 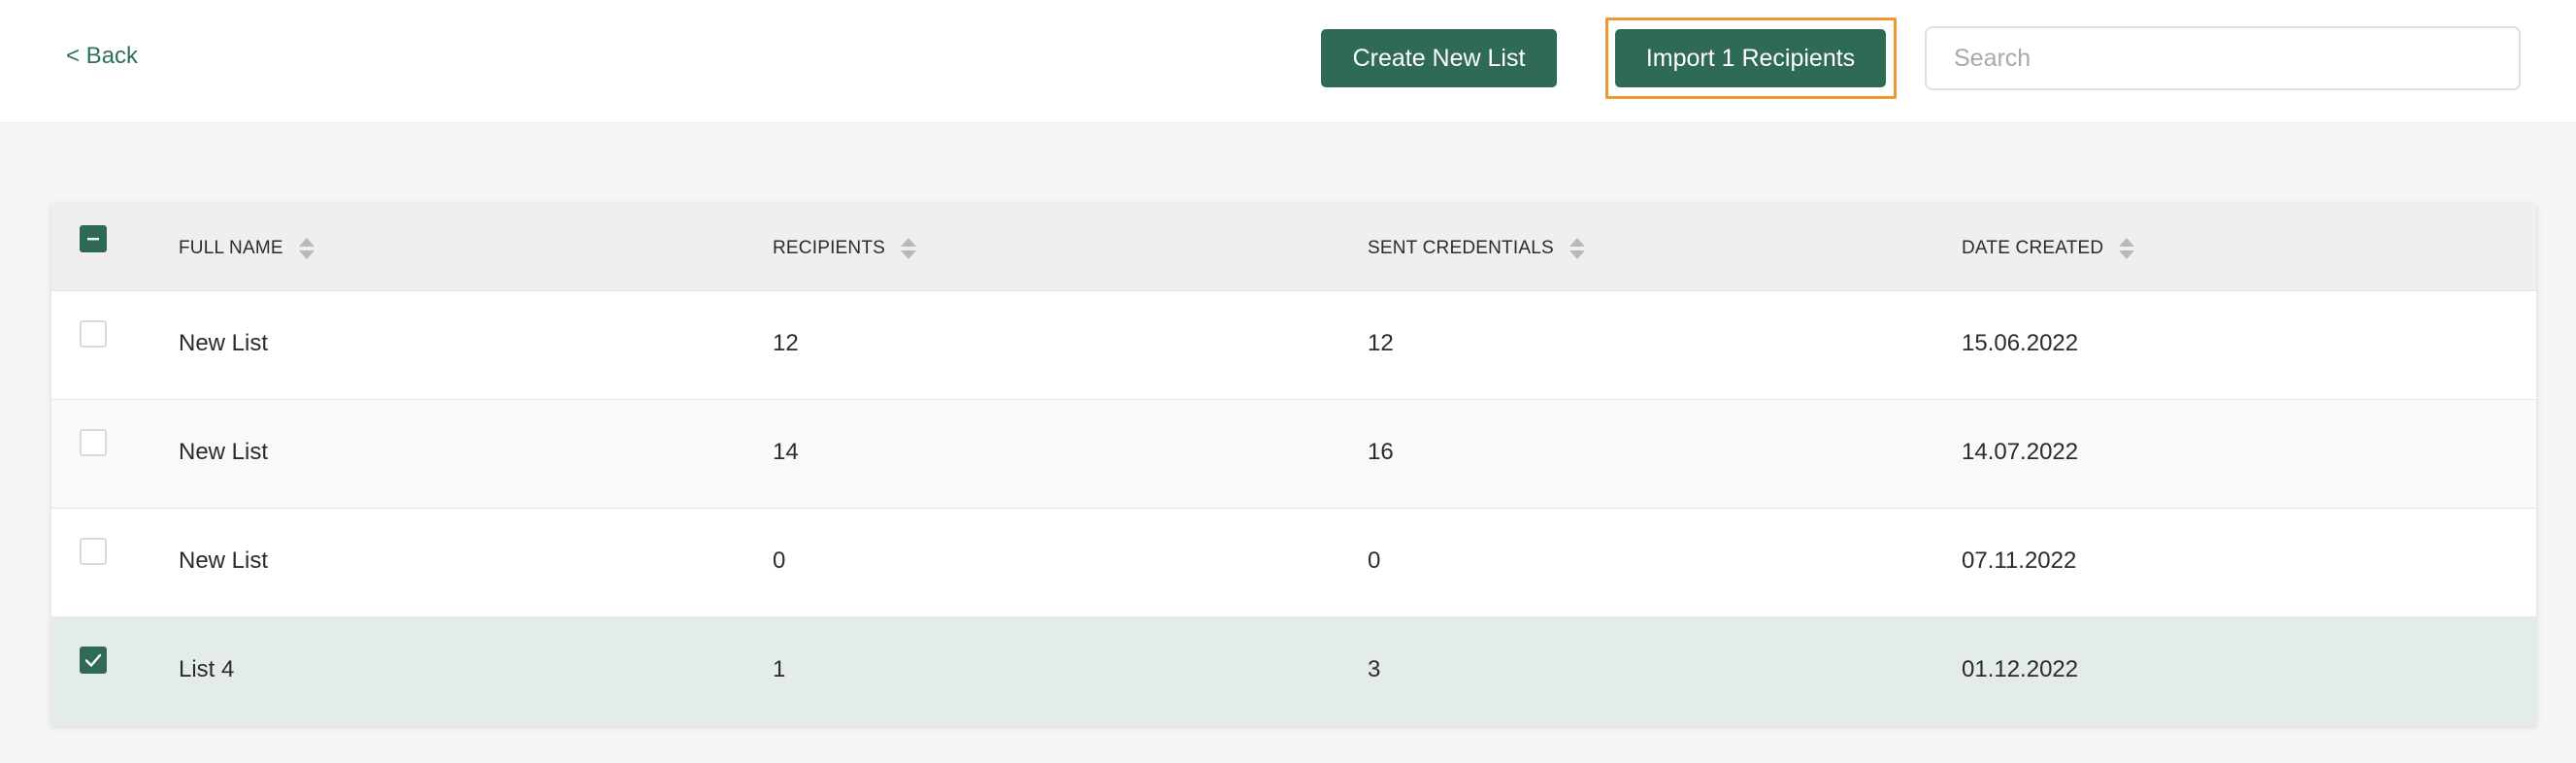 What do you see at coordinates (1293, 563) in the screenshot?
I see `table-row: New List 0 0 07.11.2022` at bounding box center [1293, 563].